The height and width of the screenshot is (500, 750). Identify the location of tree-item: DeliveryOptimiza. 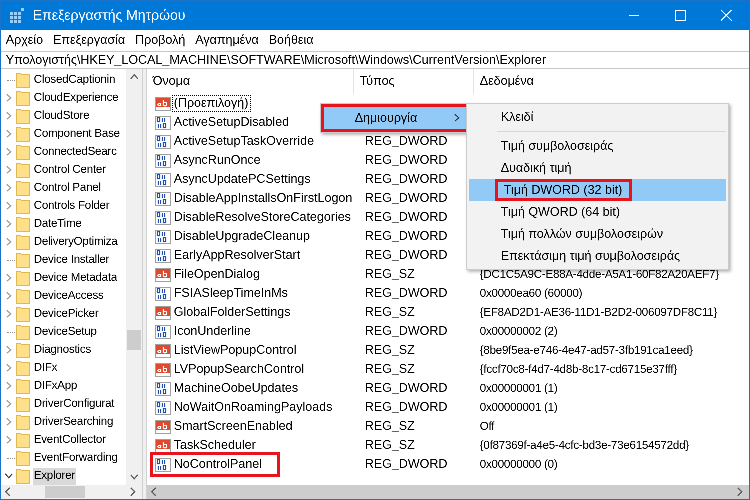
(76, 242).